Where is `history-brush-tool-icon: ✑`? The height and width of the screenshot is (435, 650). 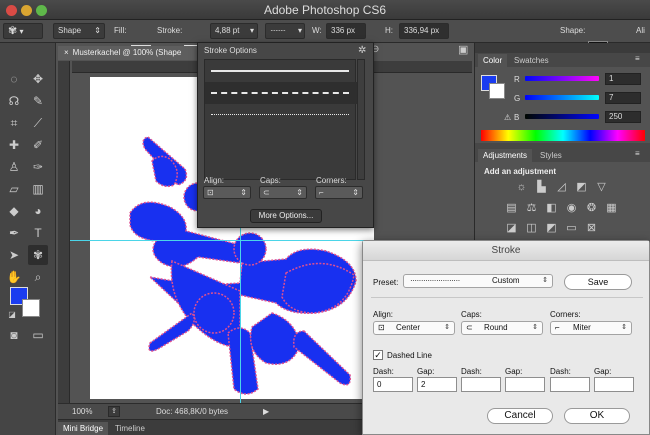
history-brush-tool-icon: ✑ is located at coordinates (38, 167).